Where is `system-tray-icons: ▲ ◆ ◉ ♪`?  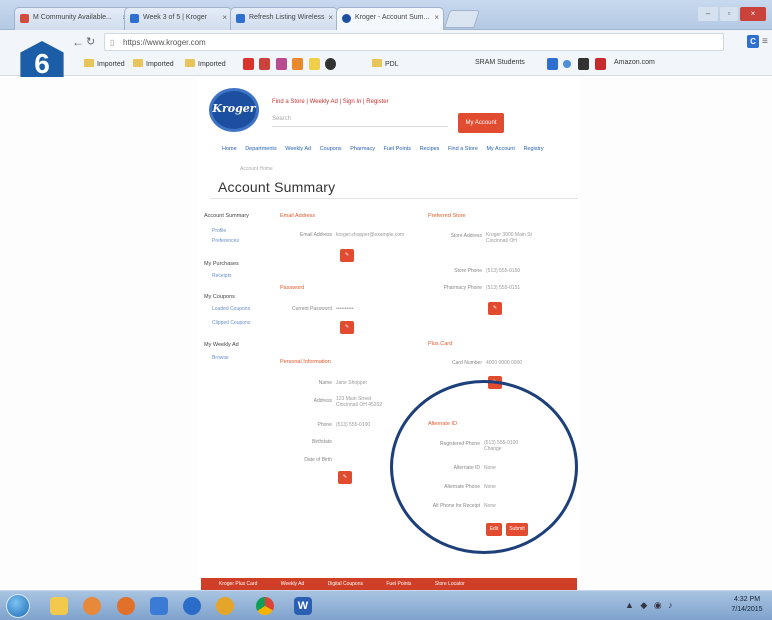 system-tray-icons: ▲ ◆ ◉ ♪ is located at coordinates (650, 605).